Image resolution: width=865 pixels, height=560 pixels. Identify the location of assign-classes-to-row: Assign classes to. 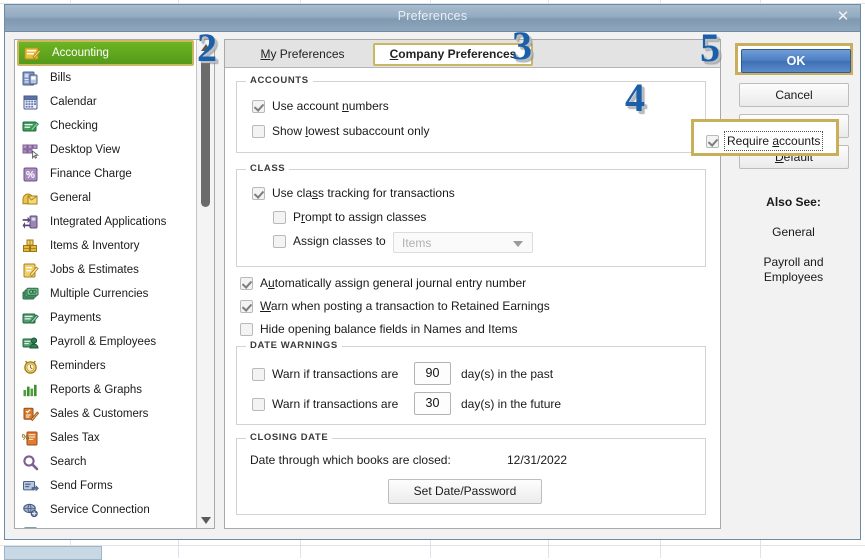
(329, 241).